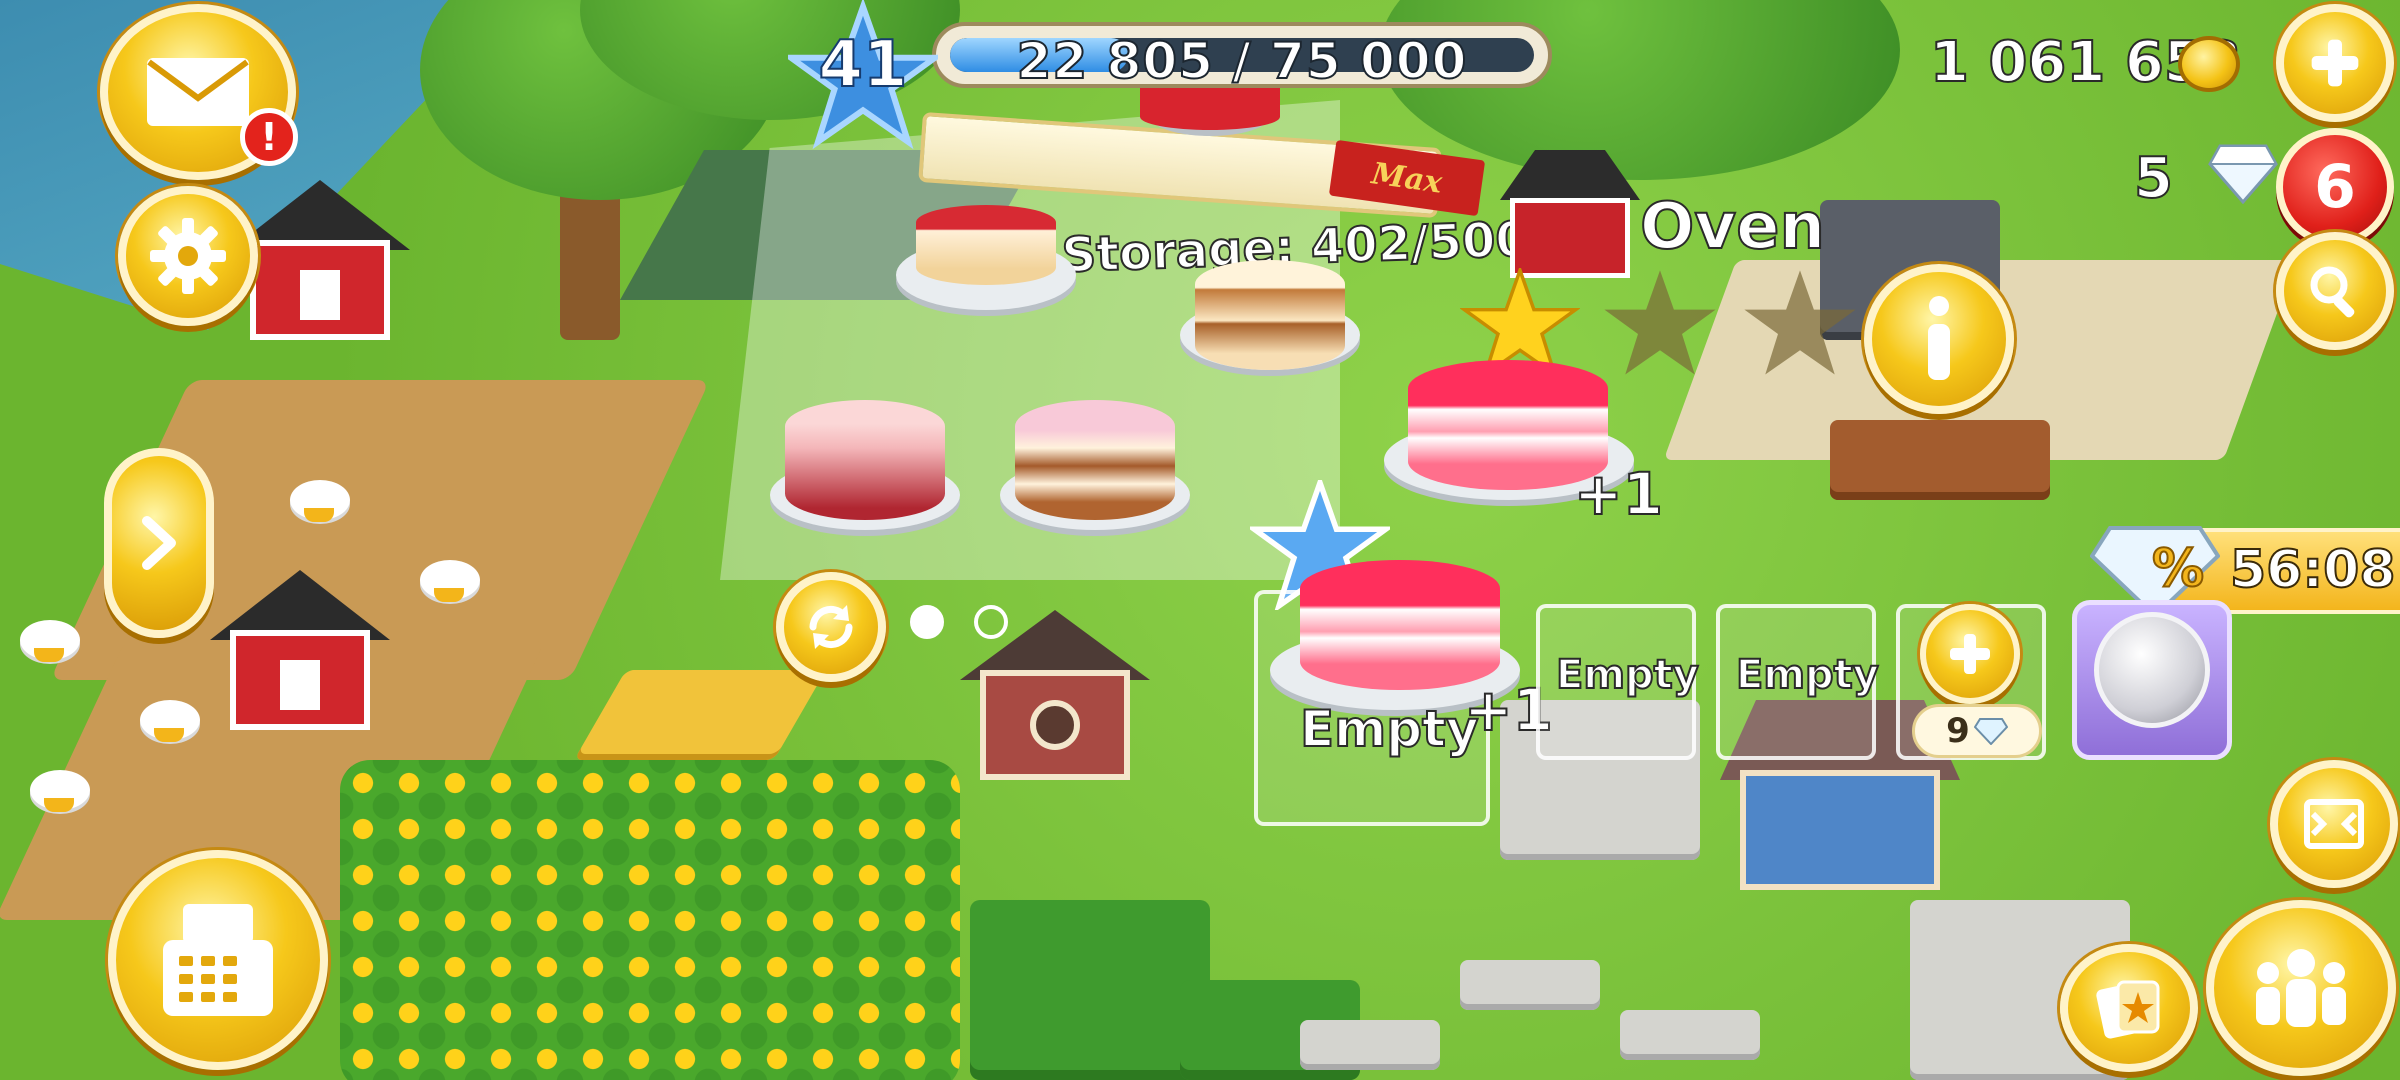 This screenshot has width=2400, height=1080. I want to click on friends-button, so click(2301, 988).